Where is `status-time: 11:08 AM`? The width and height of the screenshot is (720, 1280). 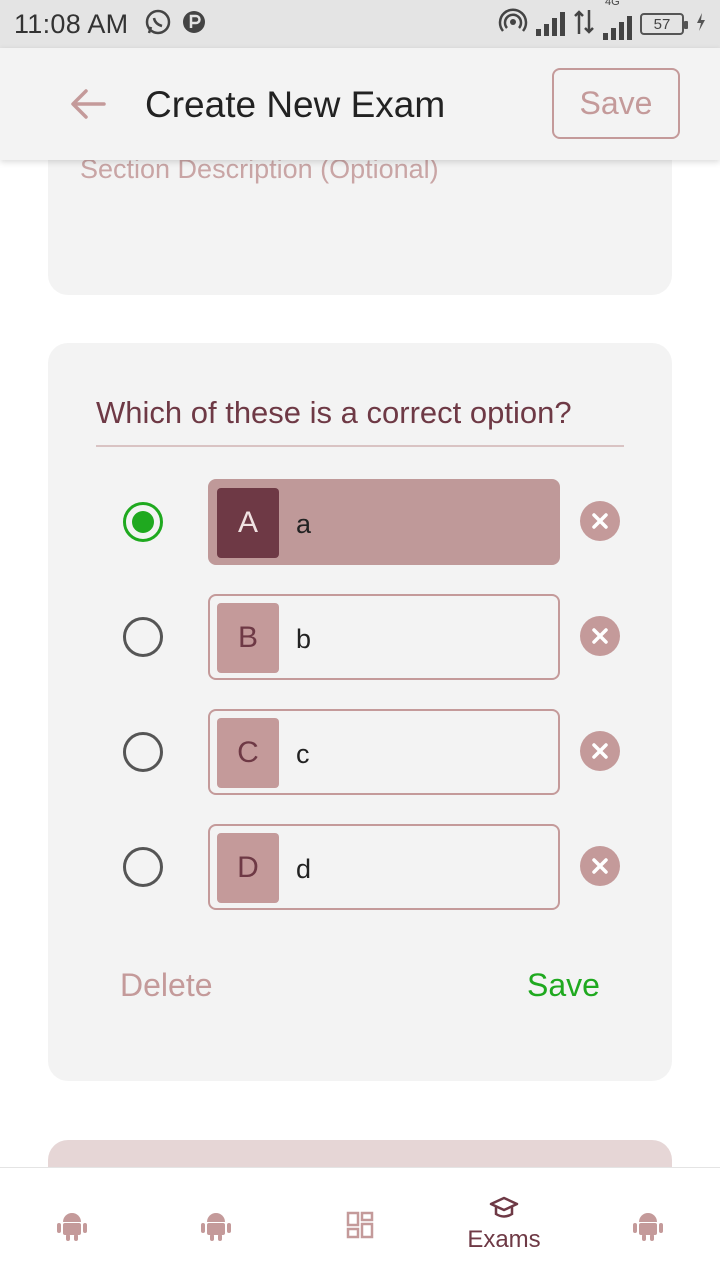 status-time: 11:08 AM is located at coordinates (71, 23).